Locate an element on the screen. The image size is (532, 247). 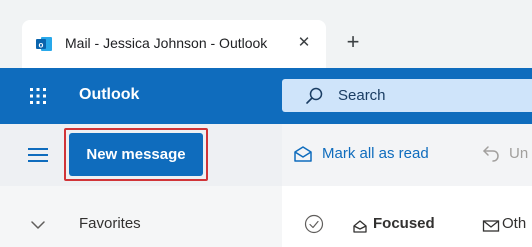
message-list-pane: Focused Oth is located at coordinates (407, 216).